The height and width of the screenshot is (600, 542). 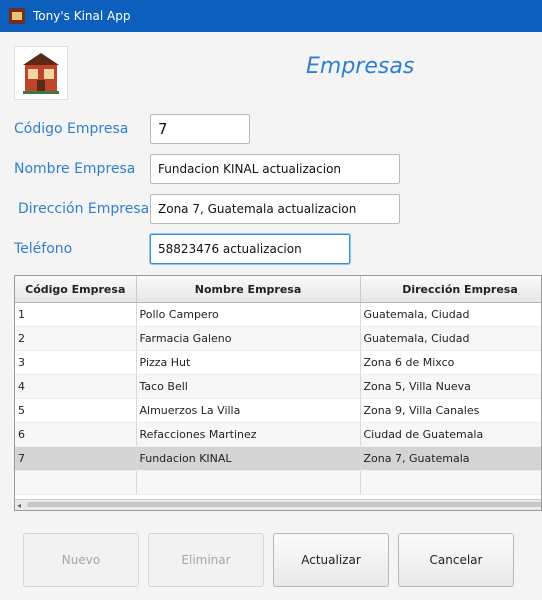 I want to click on scroll-left-icon: ◂, so click(x=19, y=505).